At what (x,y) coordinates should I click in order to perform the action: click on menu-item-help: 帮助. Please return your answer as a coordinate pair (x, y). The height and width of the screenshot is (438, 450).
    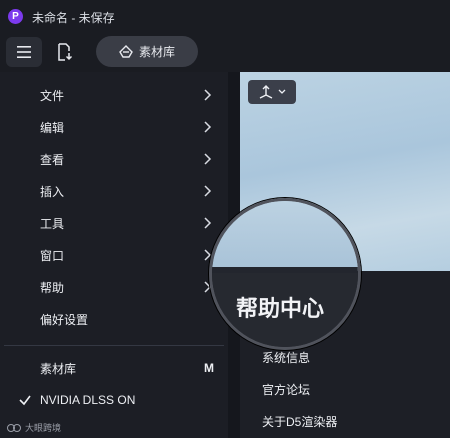
    Looking at the image, I should click on (114, 287).